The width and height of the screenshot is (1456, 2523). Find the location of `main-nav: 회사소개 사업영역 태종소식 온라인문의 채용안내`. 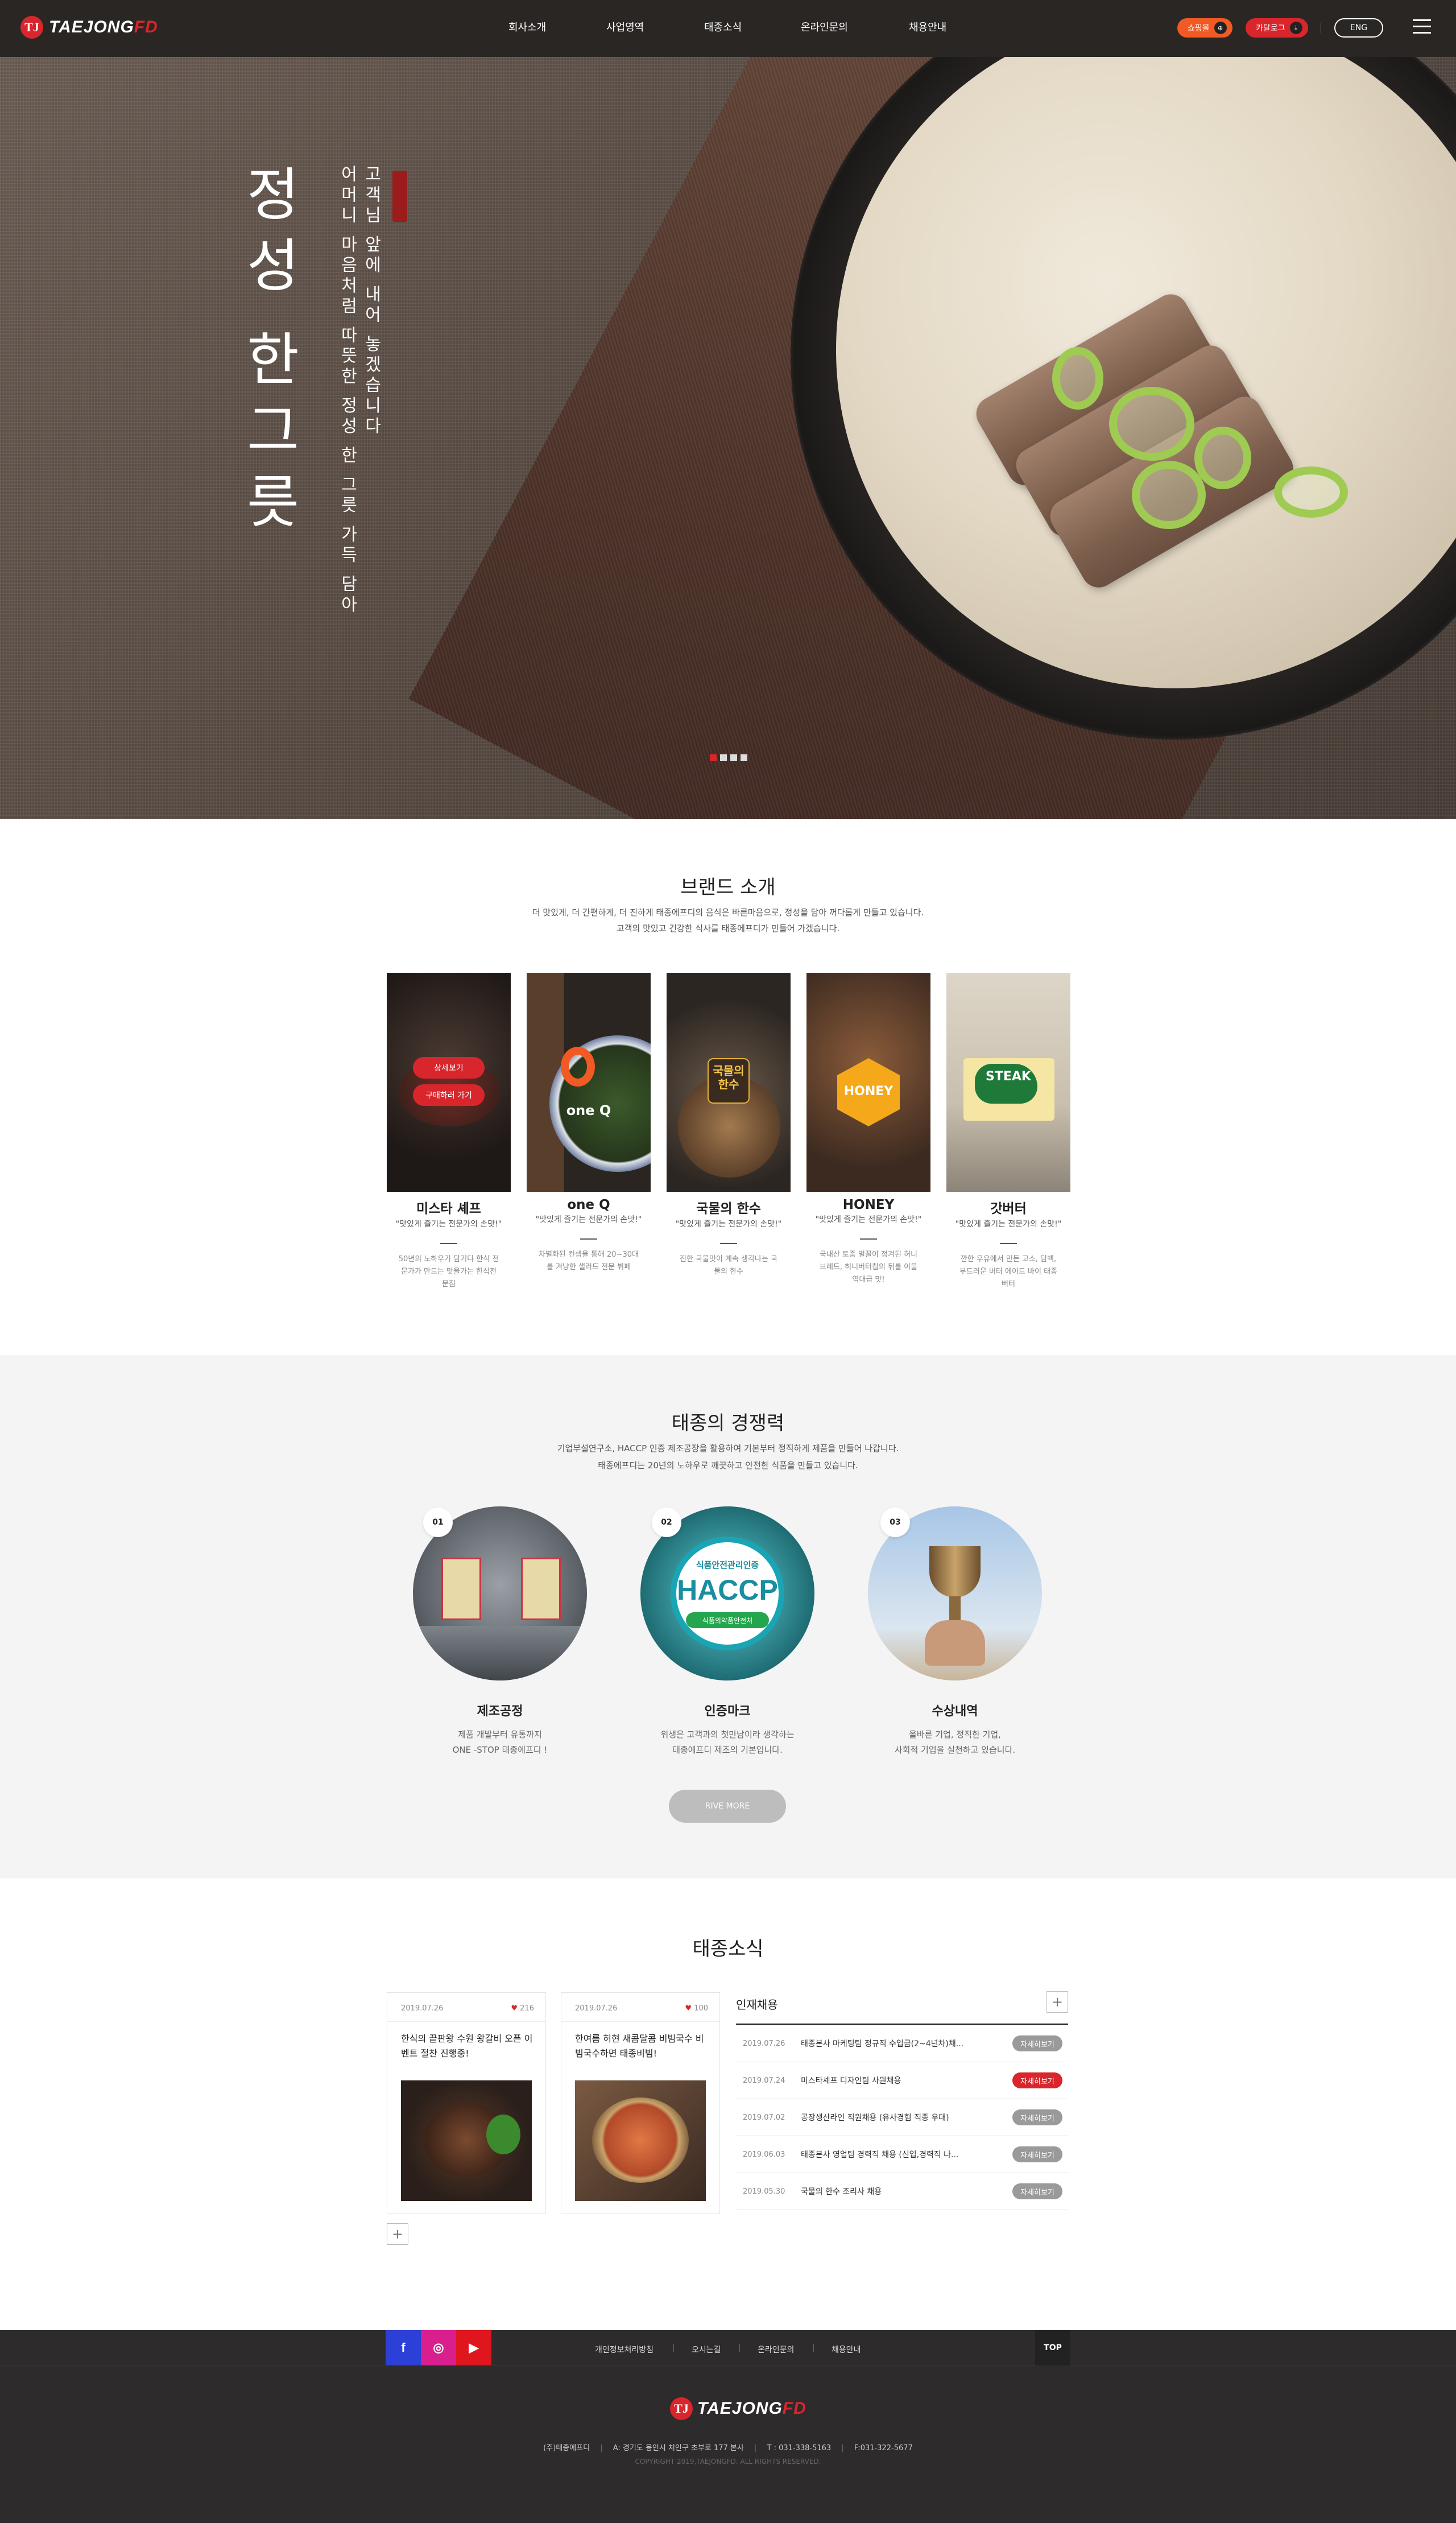

main-nav: 회사소개 사업영역 태종소식 온라인문의 채용안내 is located at coordinates (728, 28).